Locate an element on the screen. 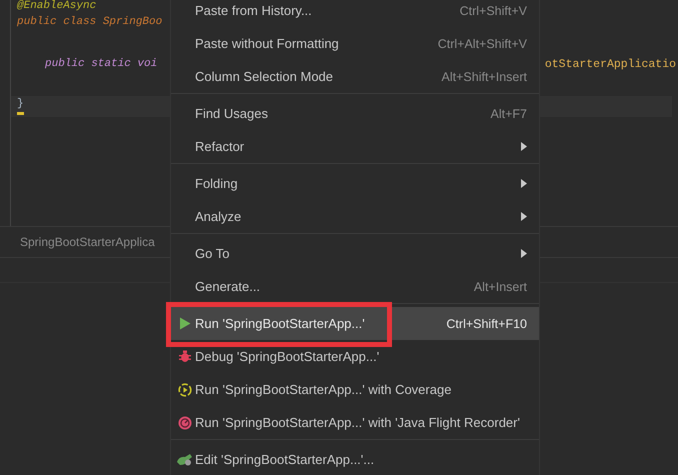 The image size is (678, 475). code-text: } is located at coordinates (20, 105).